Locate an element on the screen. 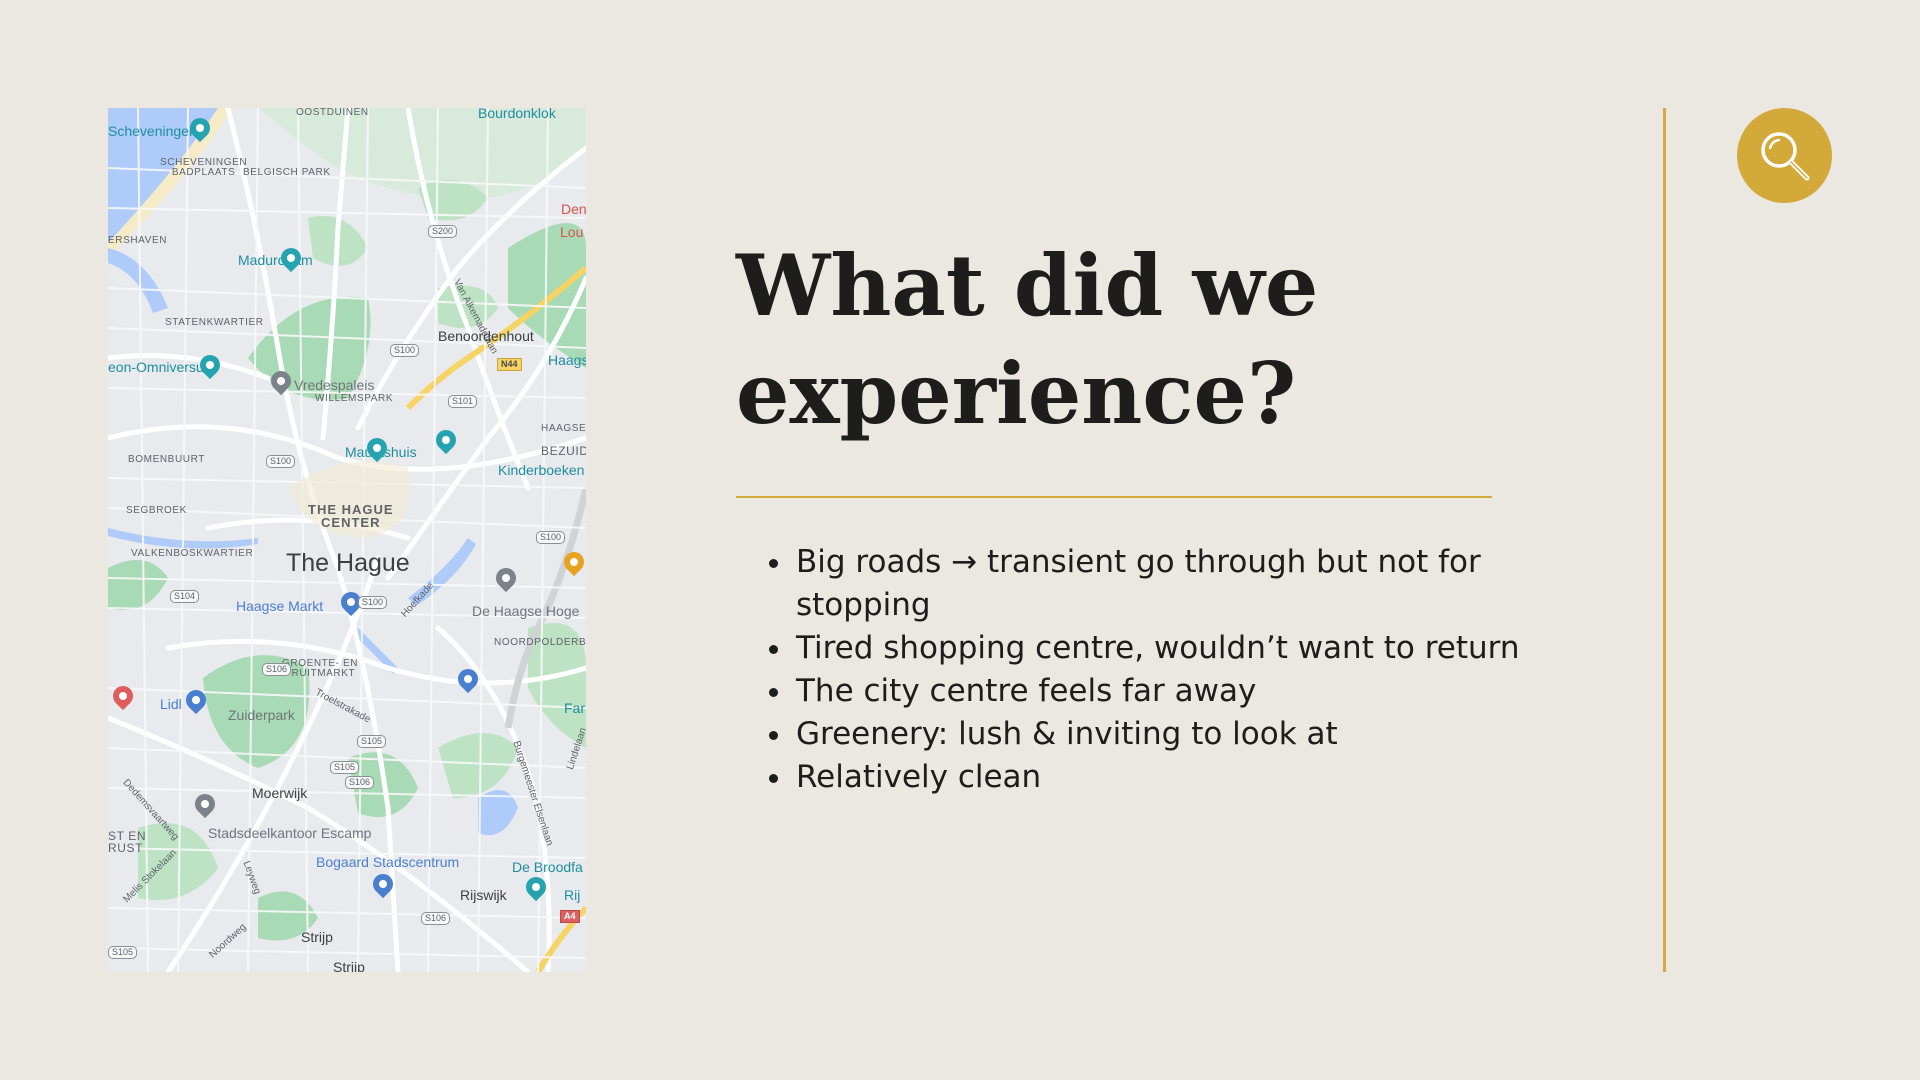 Image resolution: width=1920 pixels, height=1080 pixels. place-bourdonkiok: Bourdonklok is located at coordinates (517, 114).